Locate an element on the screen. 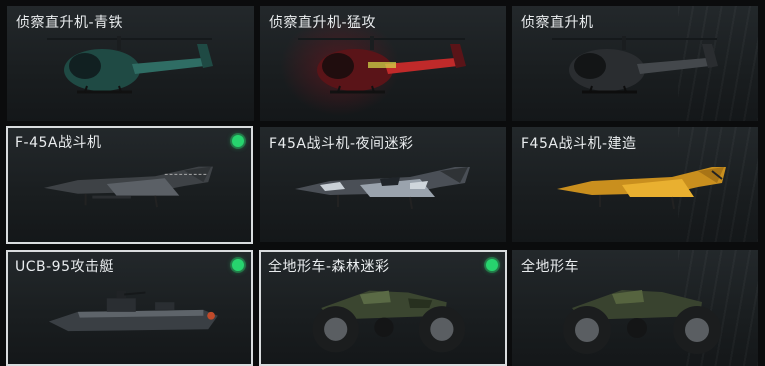 This screenshot has width=765, height=366. jet-night-camo-graphic is located at coordinates (382, 188).